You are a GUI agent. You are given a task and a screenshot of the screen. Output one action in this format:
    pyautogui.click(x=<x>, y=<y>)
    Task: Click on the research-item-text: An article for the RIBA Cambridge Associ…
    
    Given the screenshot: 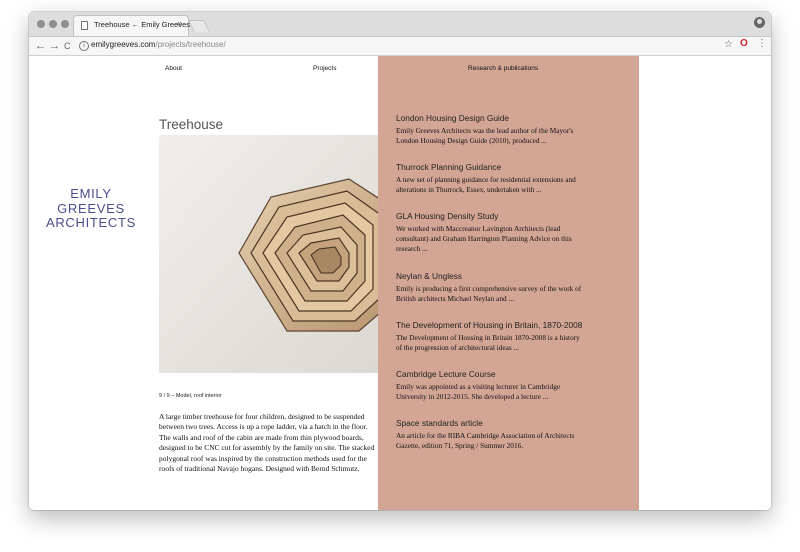 What is the action you would take?
    pyautogui.click(x=513, y=441)
    